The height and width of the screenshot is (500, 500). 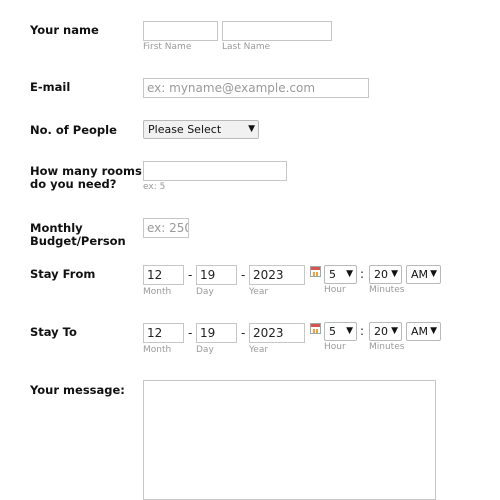 I want to click on last-name-input, so click(x=277, y=31).